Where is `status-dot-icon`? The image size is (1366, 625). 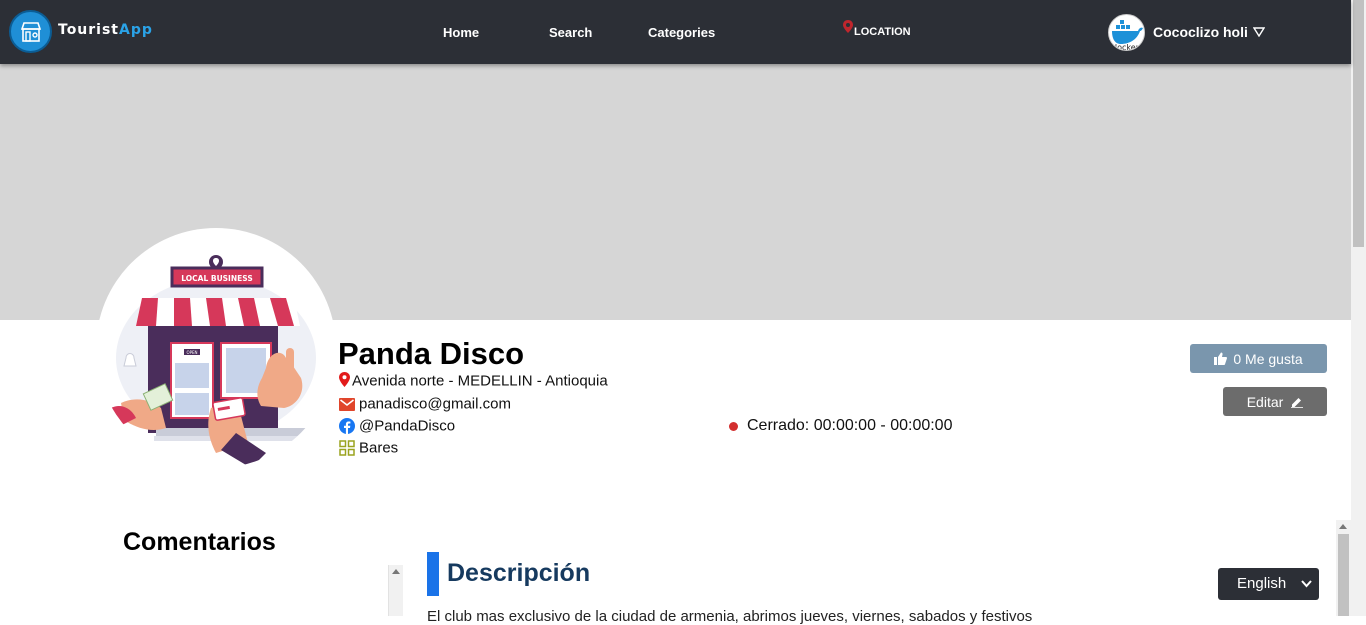 status-dot-icon is located at coordinates (733, 426).